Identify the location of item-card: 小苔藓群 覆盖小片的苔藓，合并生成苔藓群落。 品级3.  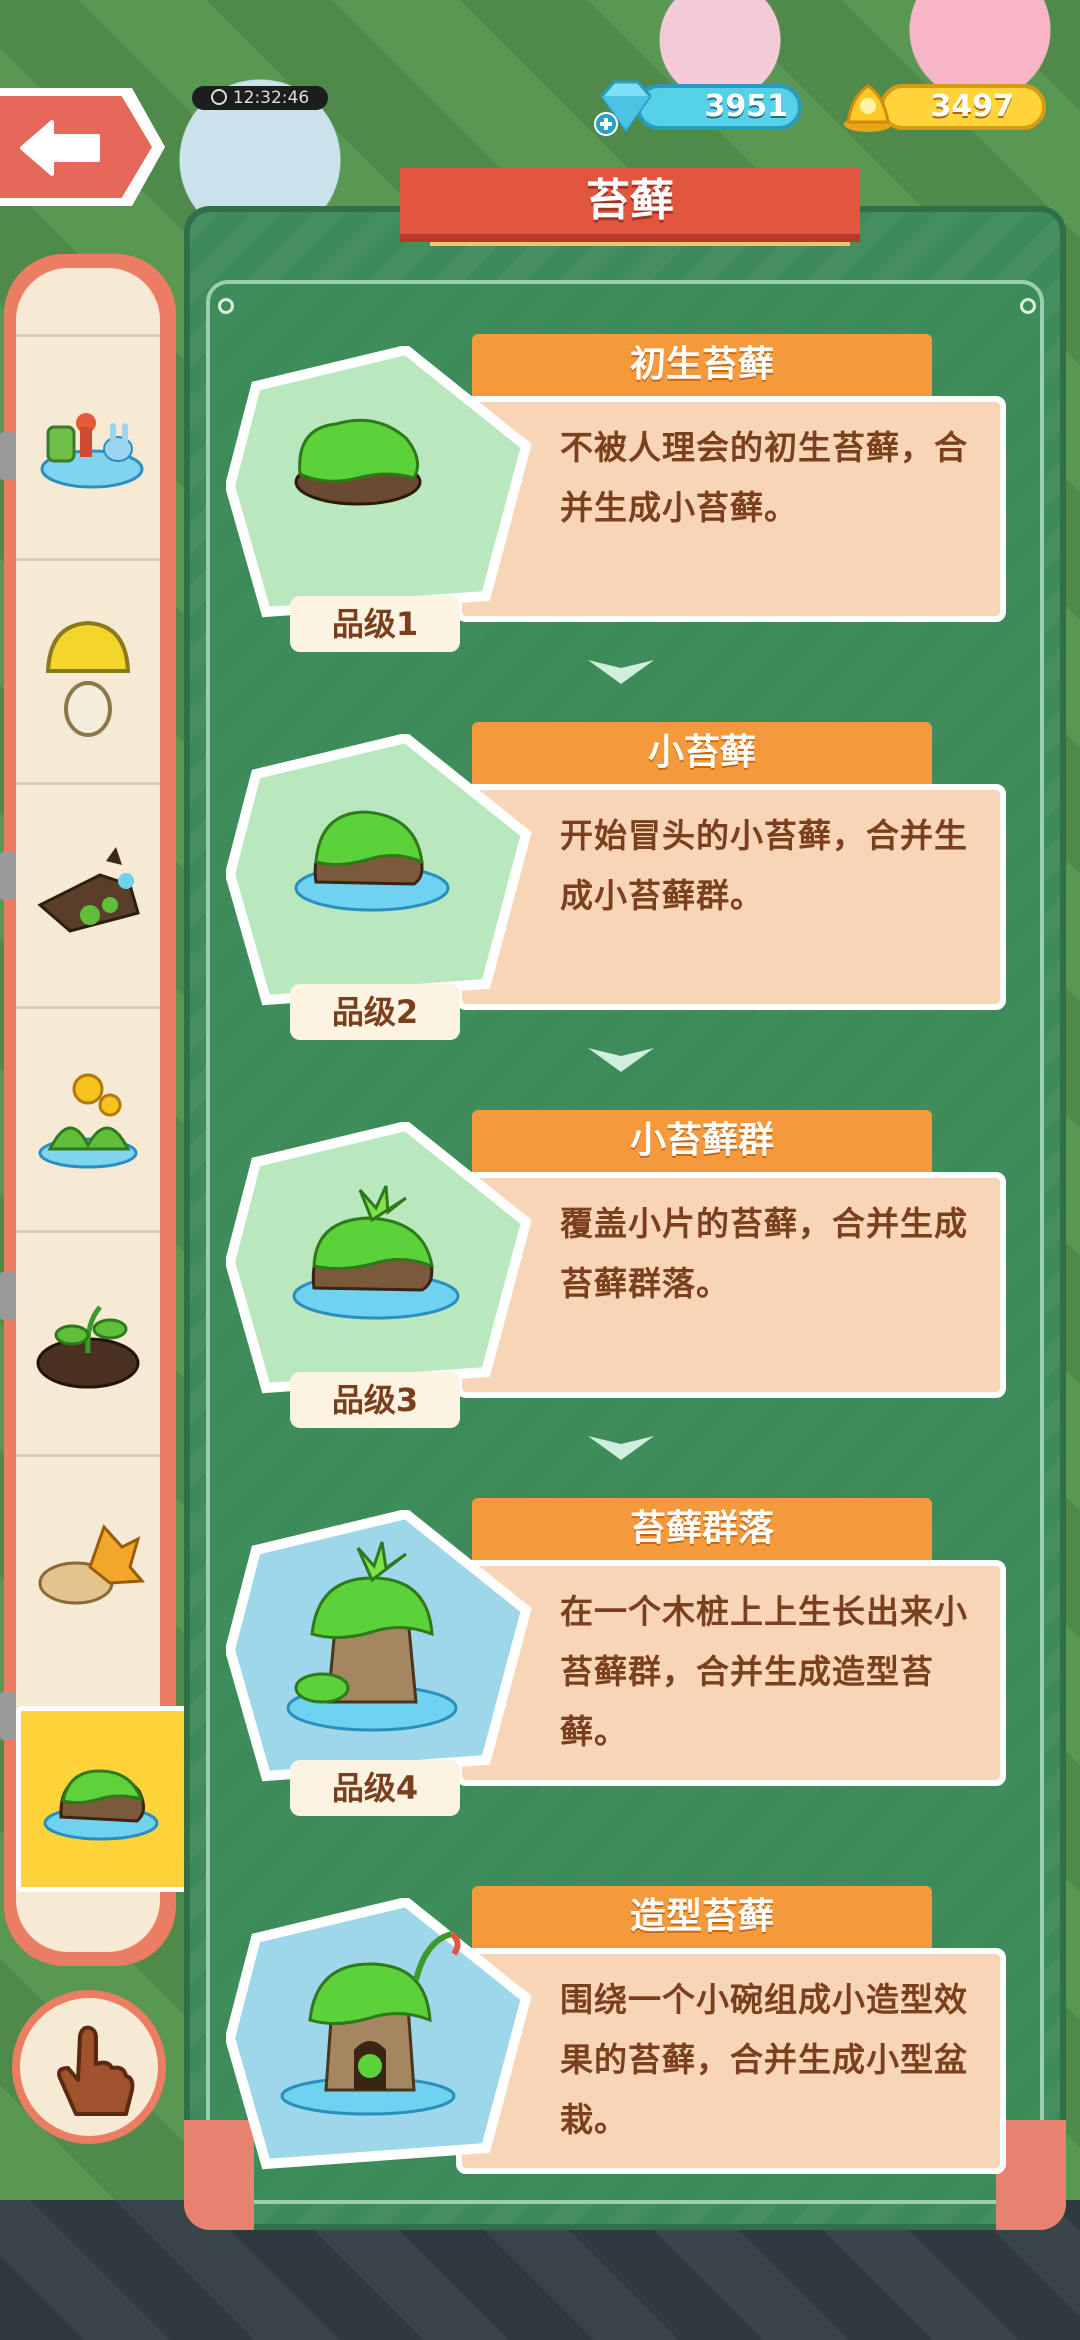
(621, 1275).